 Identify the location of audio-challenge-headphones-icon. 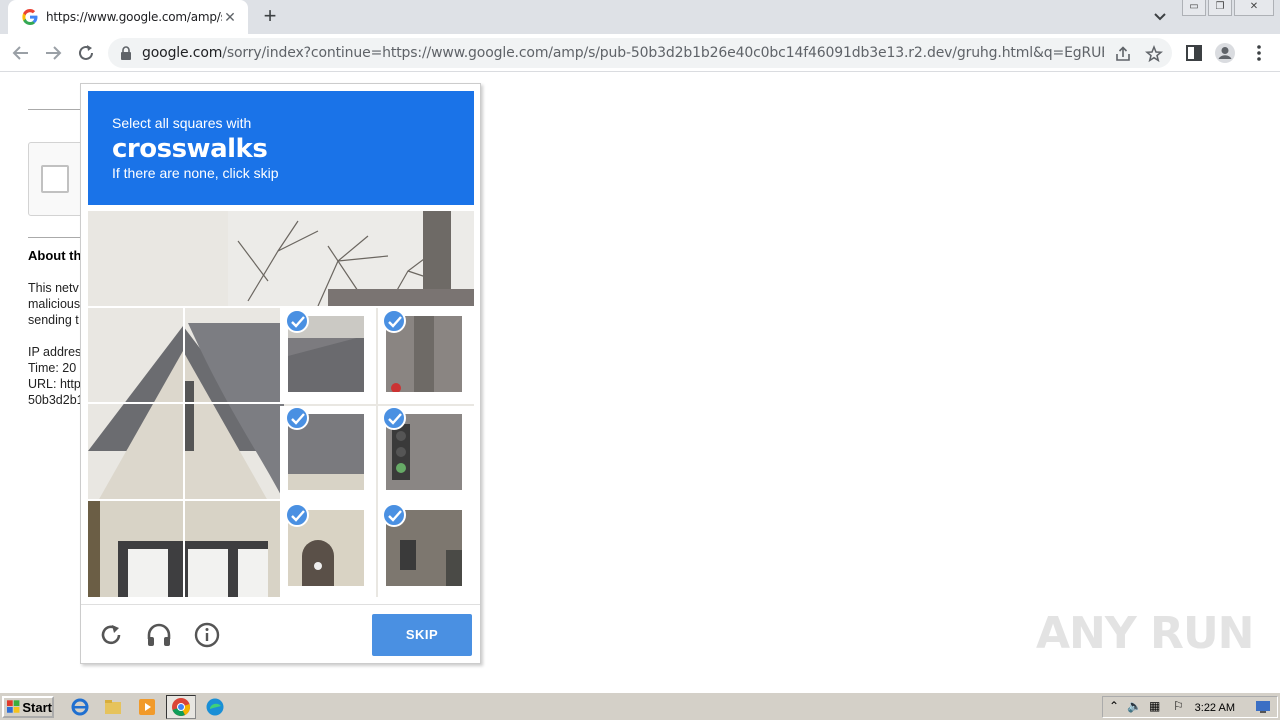
(159, 635).